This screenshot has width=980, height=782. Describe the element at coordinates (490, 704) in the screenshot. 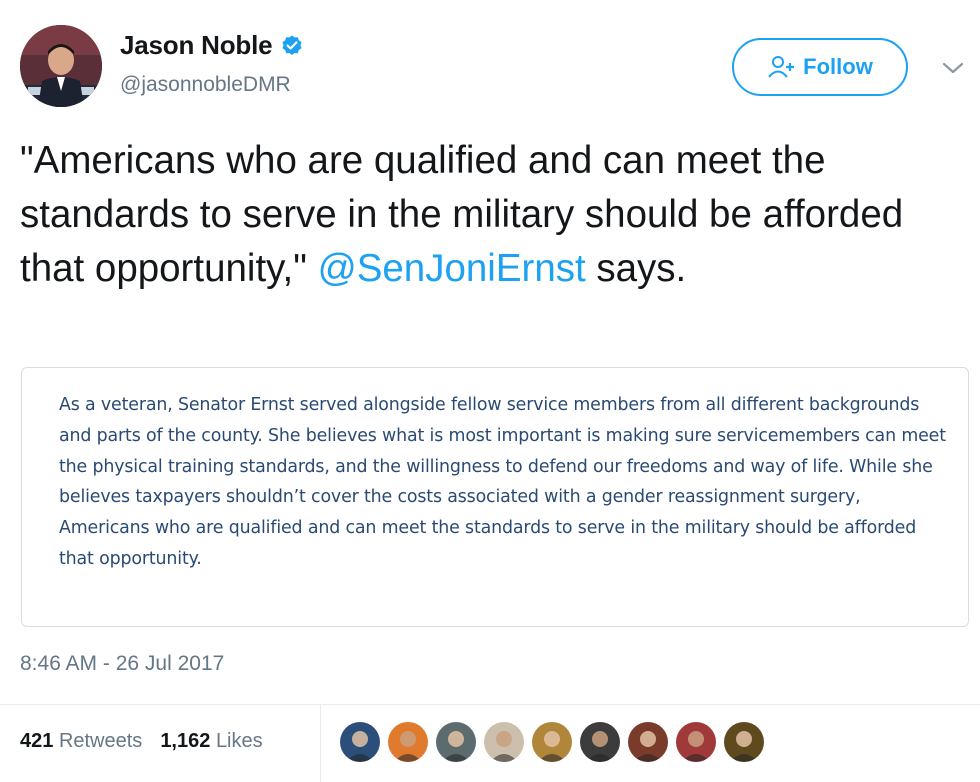

I see `divider` at that location.